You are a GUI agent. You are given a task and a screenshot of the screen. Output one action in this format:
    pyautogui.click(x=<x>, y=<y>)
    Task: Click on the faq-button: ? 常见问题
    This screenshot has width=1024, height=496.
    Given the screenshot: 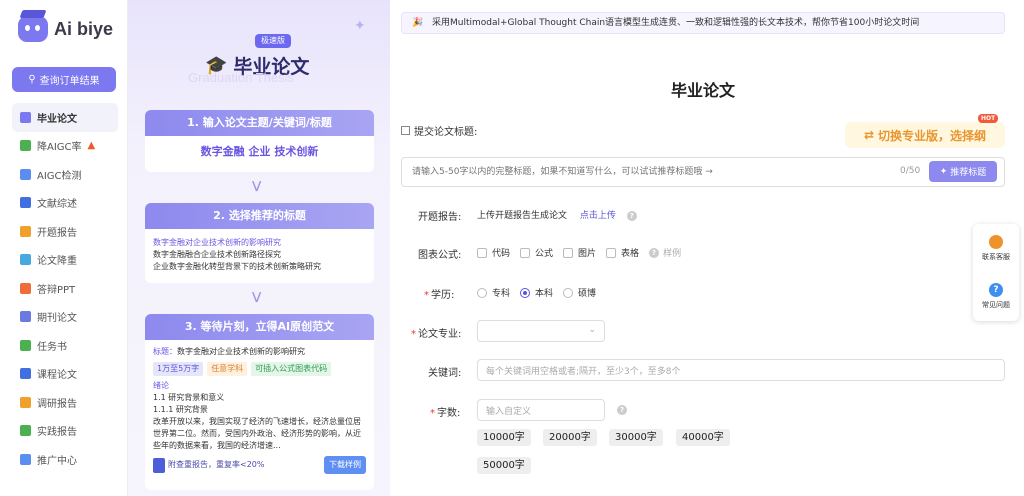 What is the action you would take?
    pyautogui.click(x=996, y=296)
    